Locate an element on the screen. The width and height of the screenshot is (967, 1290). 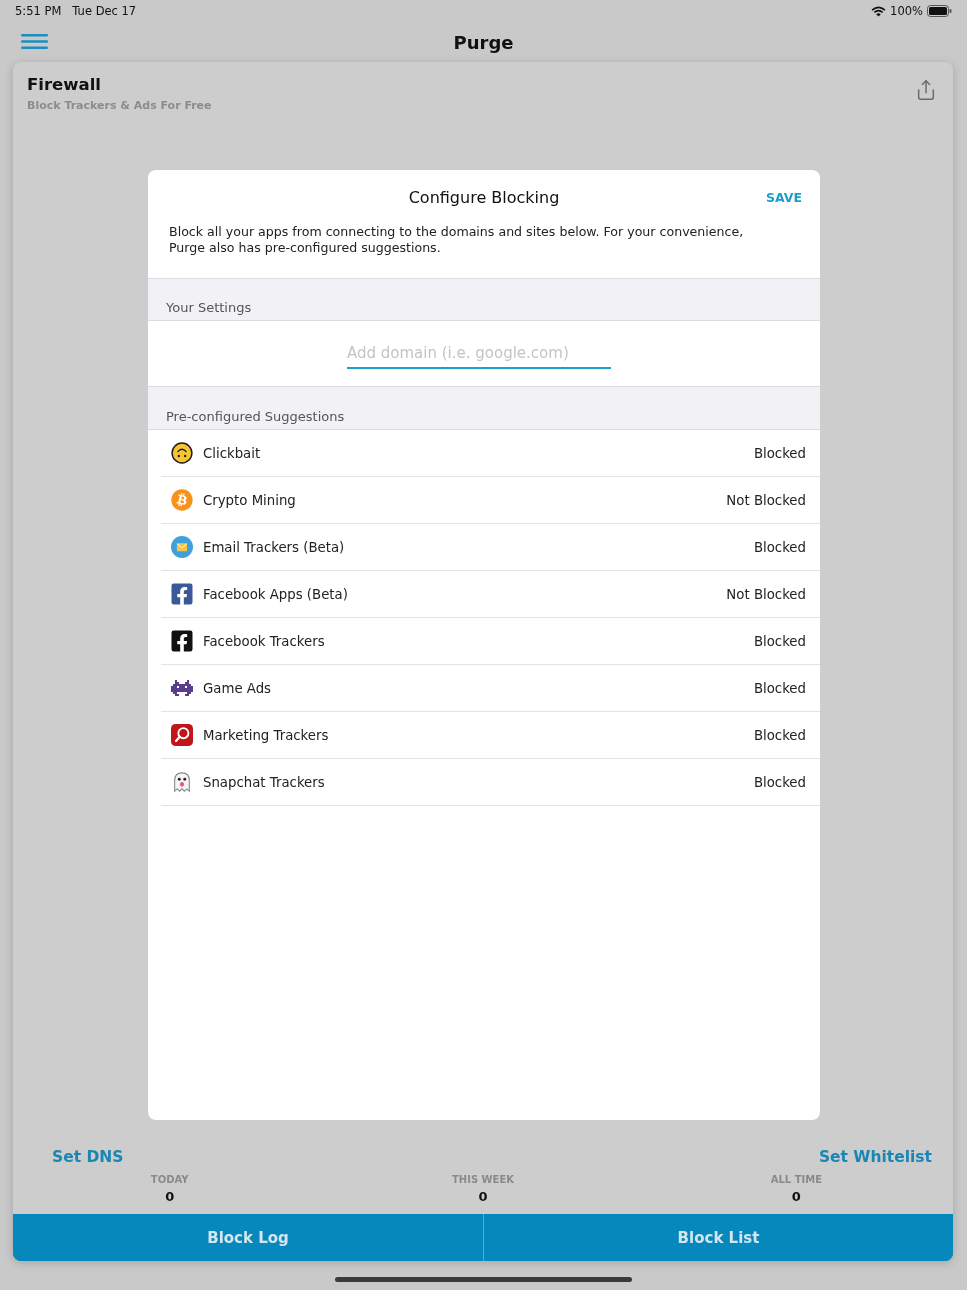
suggestion-row: Crypto Mining Not Blocked is located at coordinates (490, 500).